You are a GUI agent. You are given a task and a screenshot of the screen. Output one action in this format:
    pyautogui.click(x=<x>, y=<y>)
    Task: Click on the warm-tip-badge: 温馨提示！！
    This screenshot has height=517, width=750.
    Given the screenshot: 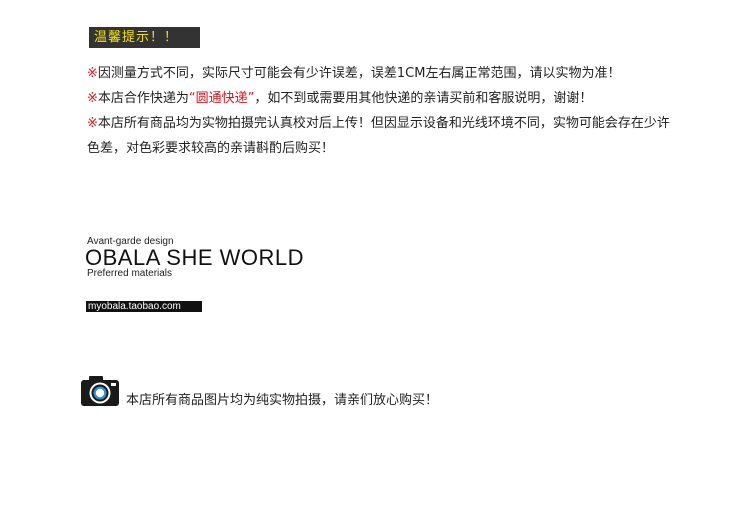 What is the action you would take?
    pyautogui.click(x=144, y=37)
    